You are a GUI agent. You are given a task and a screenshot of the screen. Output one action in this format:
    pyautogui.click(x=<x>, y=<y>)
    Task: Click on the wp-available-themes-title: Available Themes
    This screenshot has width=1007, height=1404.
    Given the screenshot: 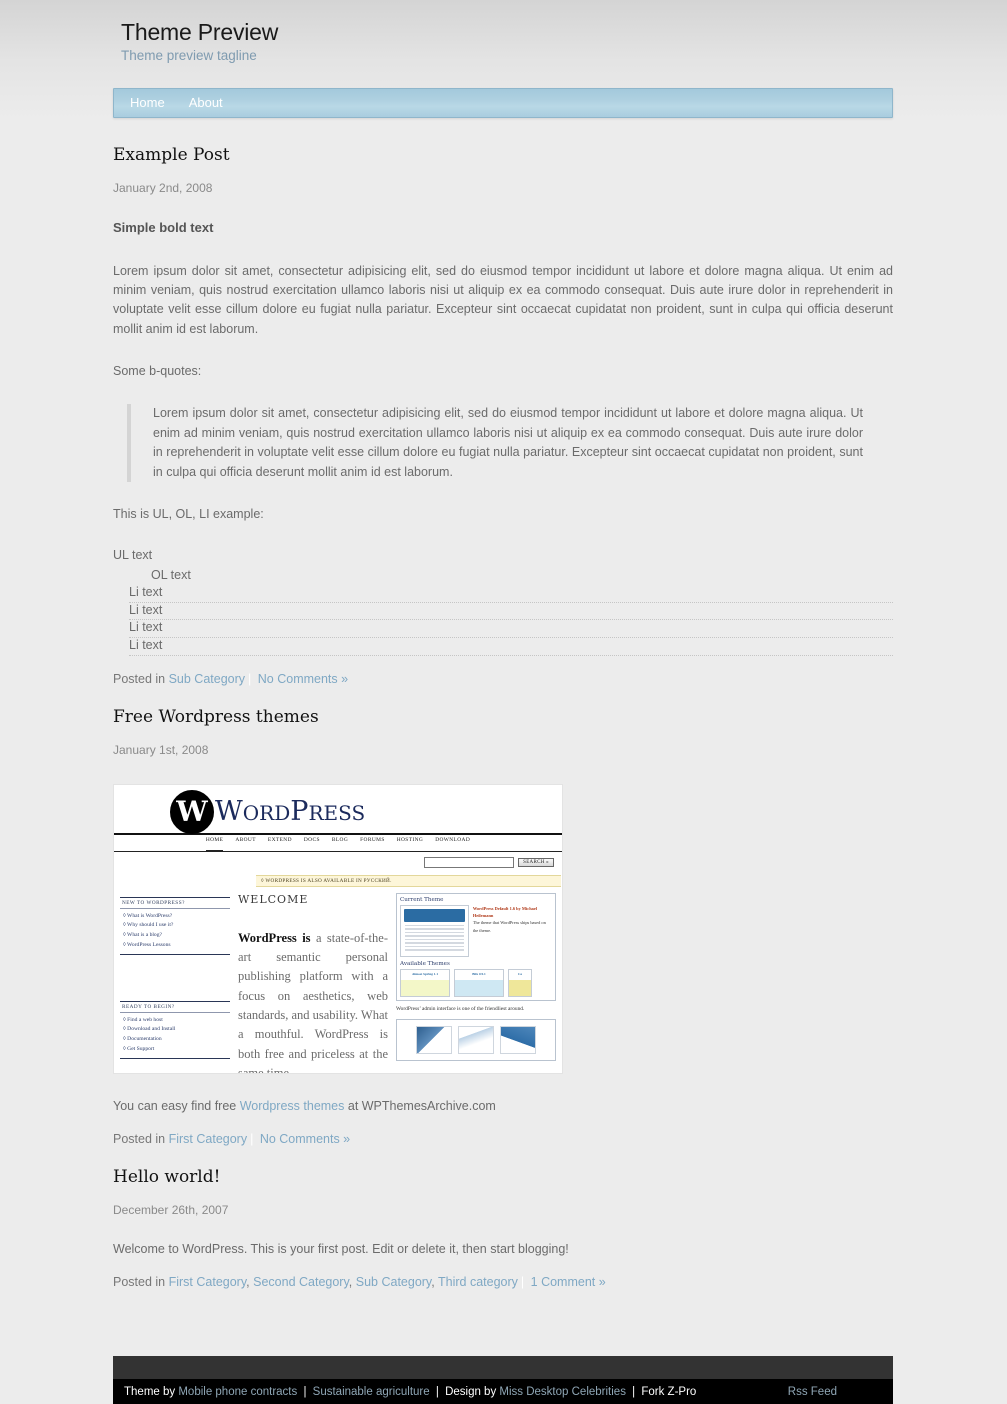 What is the action you would take?
    pyautogui.click(x=425, y=963)
    